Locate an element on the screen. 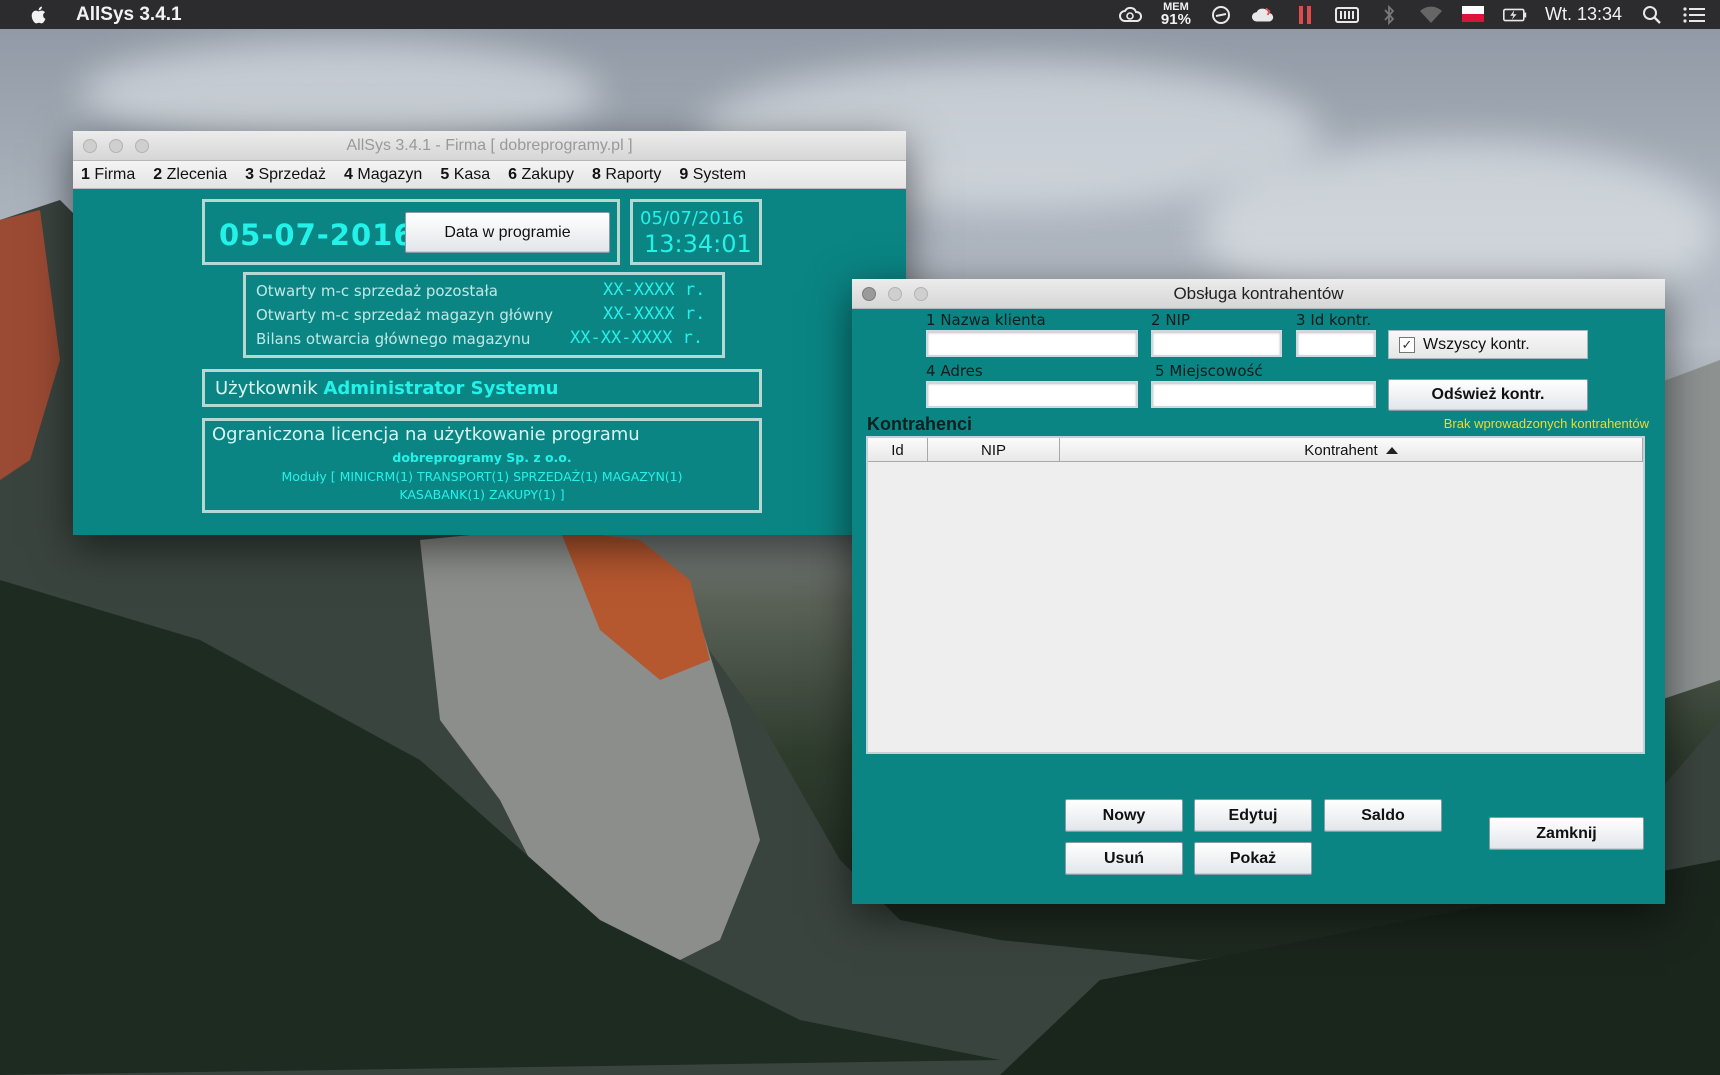 The width and height of the screenshot is (1720, 1075). pause-icon is located at coordinates (1305, 15).